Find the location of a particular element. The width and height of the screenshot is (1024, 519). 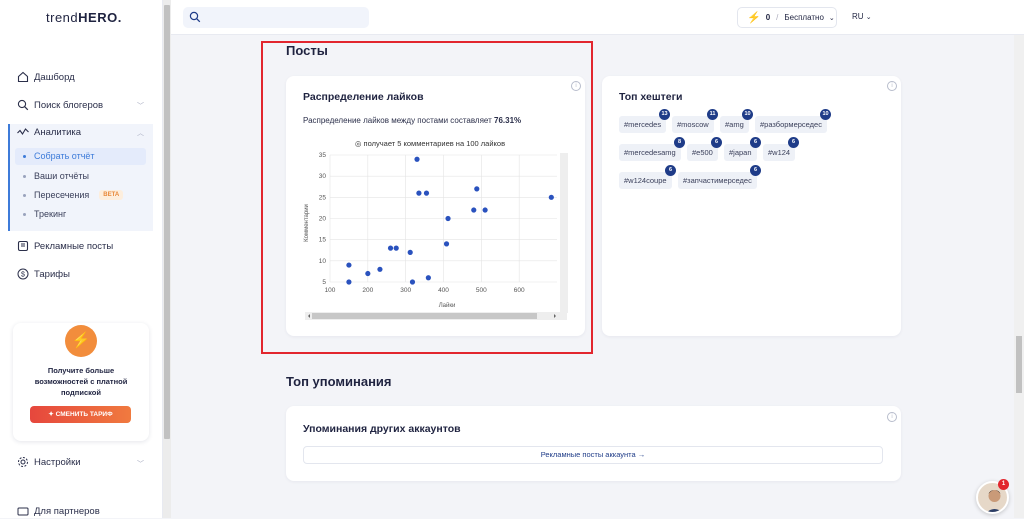

sidebar-item-ad-posts: Рекламные посты is located at coordinates (65, 246).